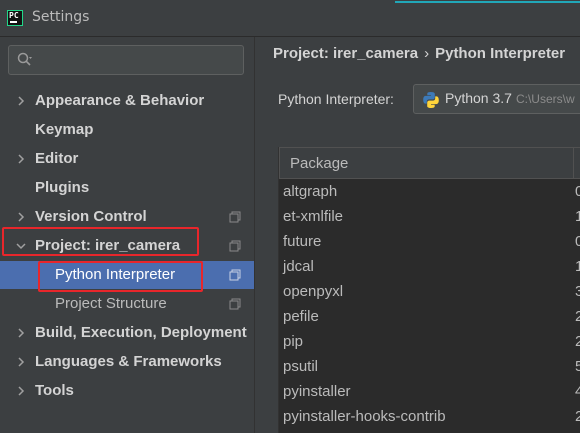 This screenshot has height=433, width=580. Describe the element at coordinates (545, 99) in the screenshot. I see `interpreter-path: C:\Users\w` at that location.